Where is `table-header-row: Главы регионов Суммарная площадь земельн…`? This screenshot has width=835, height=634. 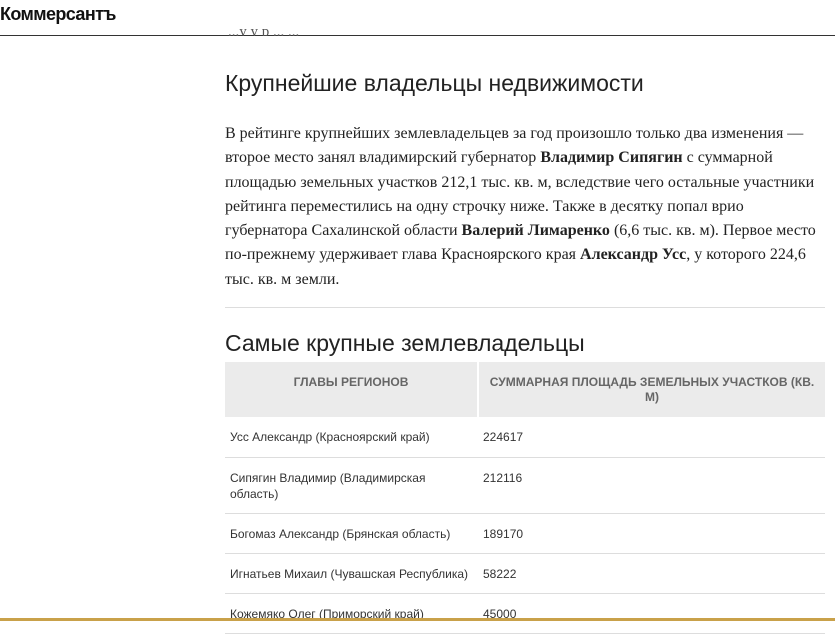 table-header-row: Главы регионов Суммарная площадь земельн… is located at coordinates (525, 389).